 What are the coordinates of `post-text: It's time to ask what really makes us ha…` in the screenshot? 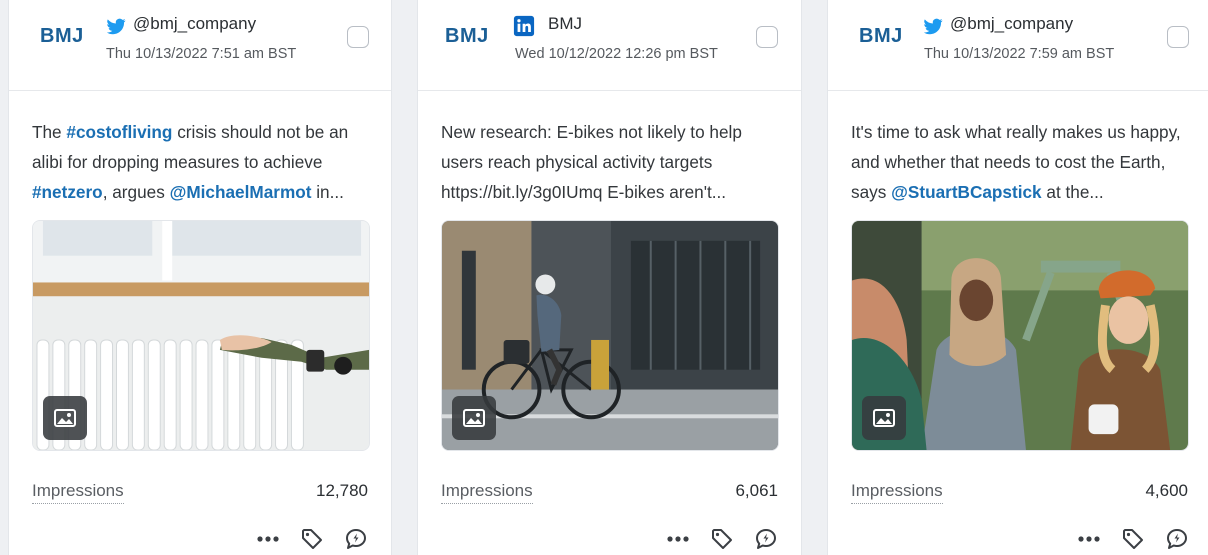 It's located at (1016, 162).